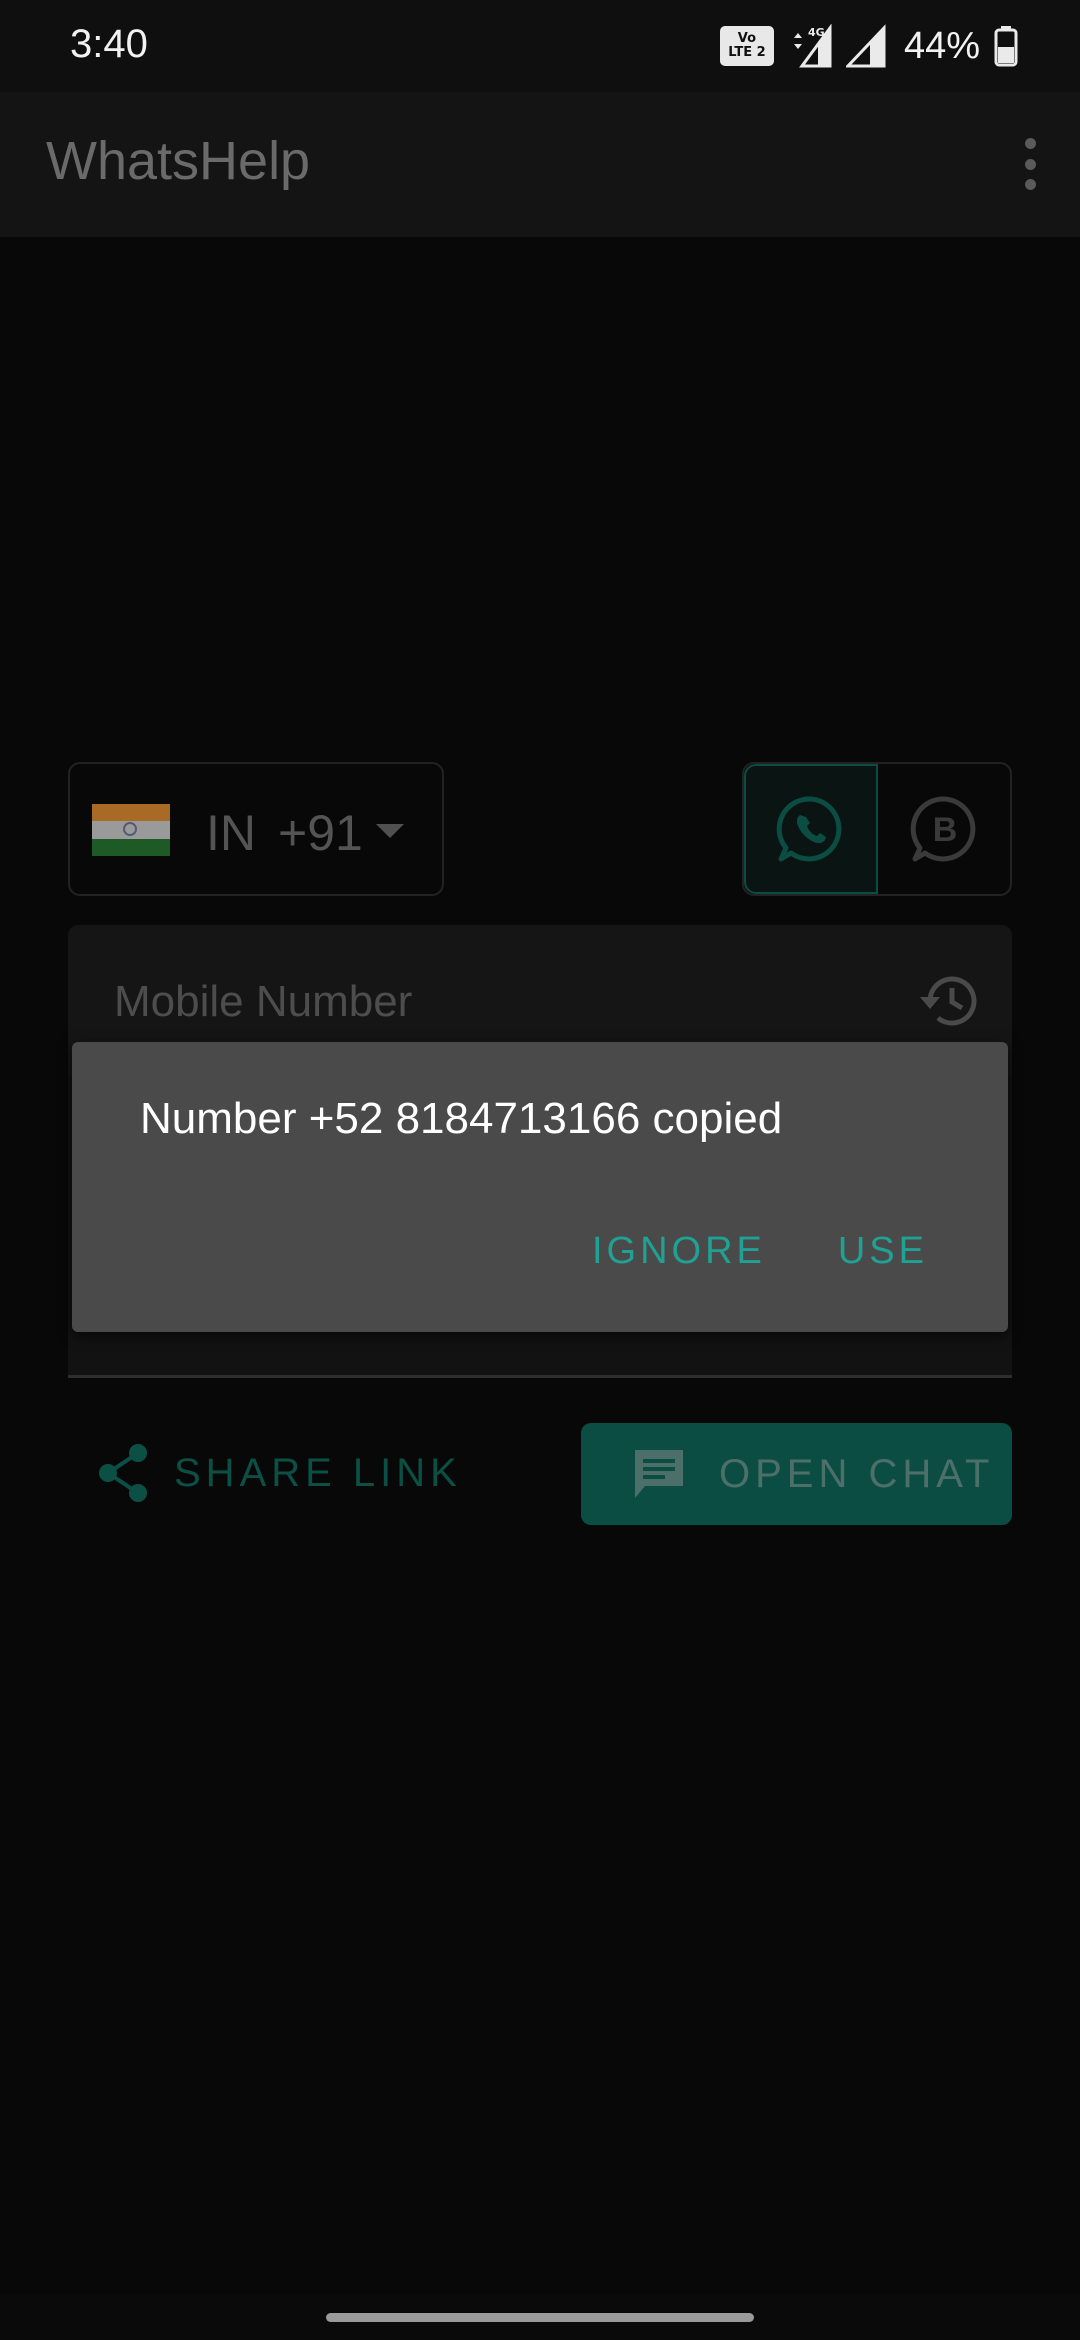  What do you see at coordinates (263, 1001) in the screenshot?
I see `mobile-number-placeholder: Mobile Number` at bounding box center [263, 1001].